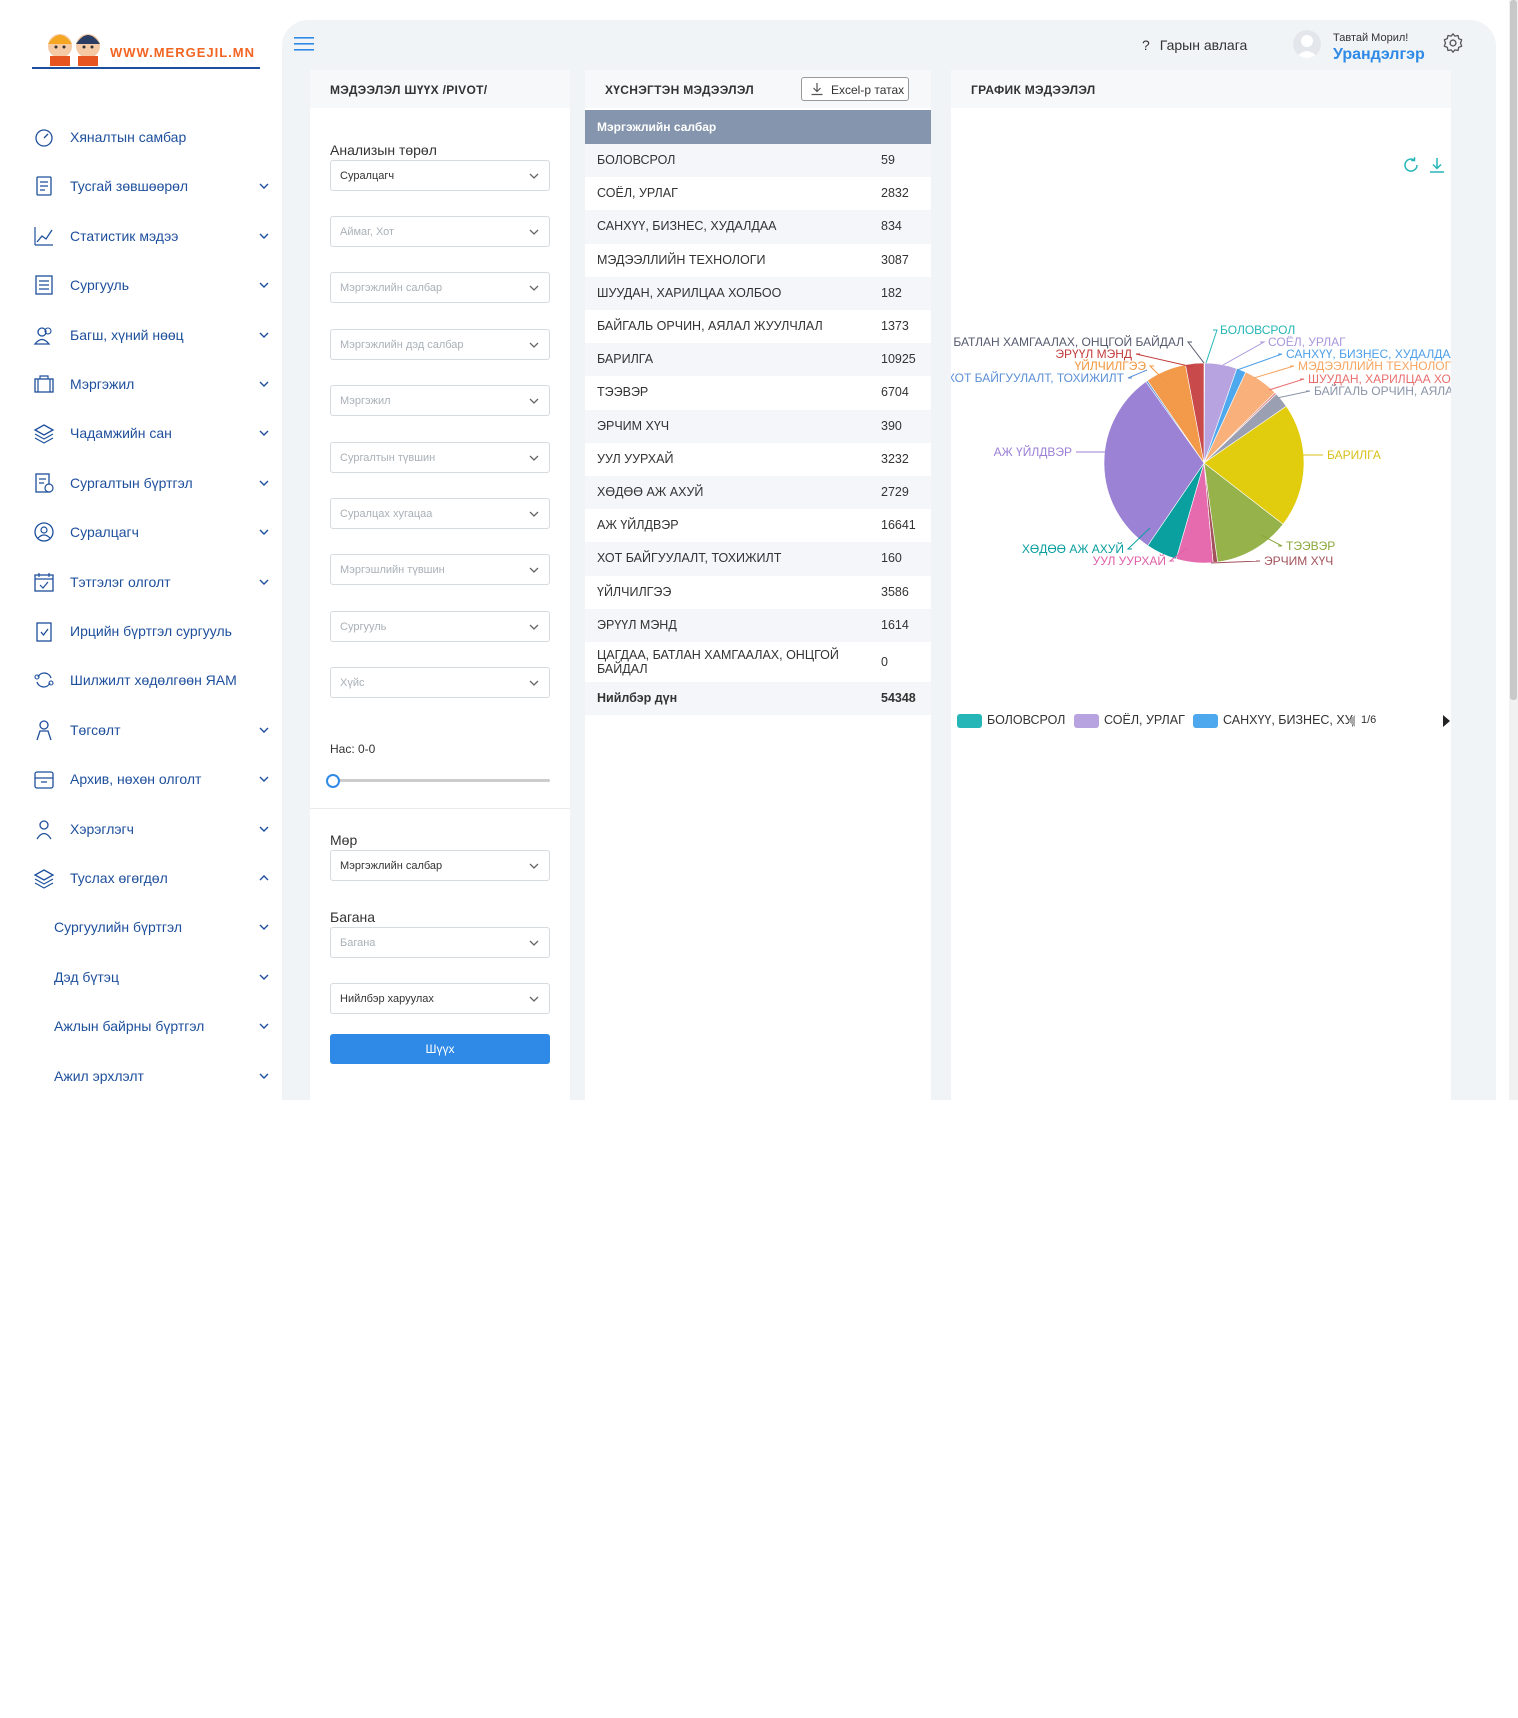 The width and height of the screenshot is (1518, 1718). I want to click on legend-item: САНХҮҮ, БИЗНЕС, ХУДАЛДАА, so click(1273, 721).